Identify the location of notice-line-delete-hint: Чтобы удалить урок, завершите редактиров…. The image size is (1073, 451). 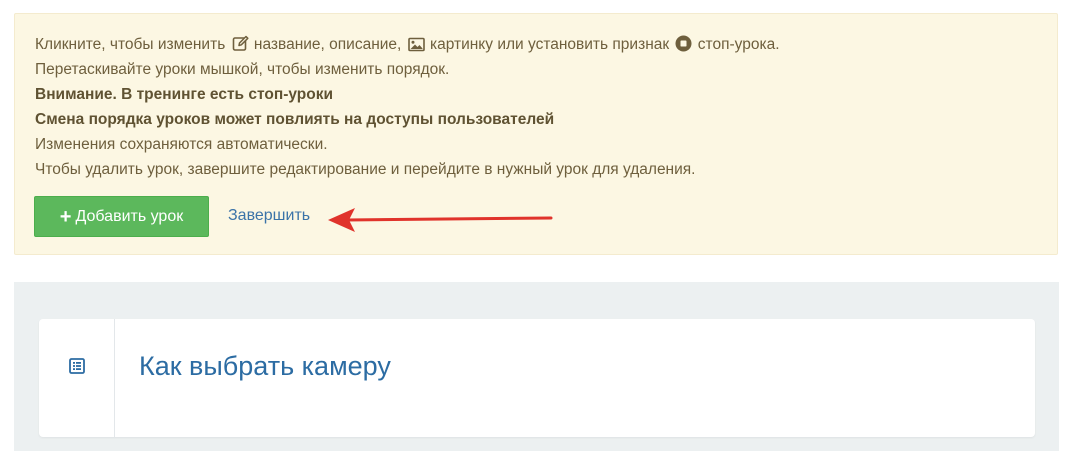
(365, 169).